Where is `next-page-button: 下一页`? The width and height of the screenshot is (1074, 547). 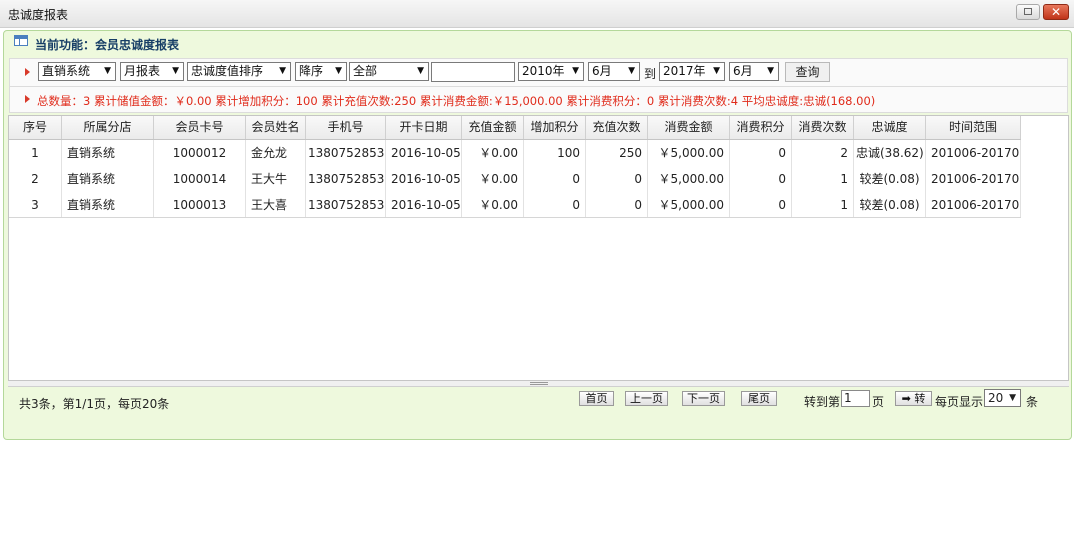
next-page-button: 下一页 is located at coordinates (703, 398).